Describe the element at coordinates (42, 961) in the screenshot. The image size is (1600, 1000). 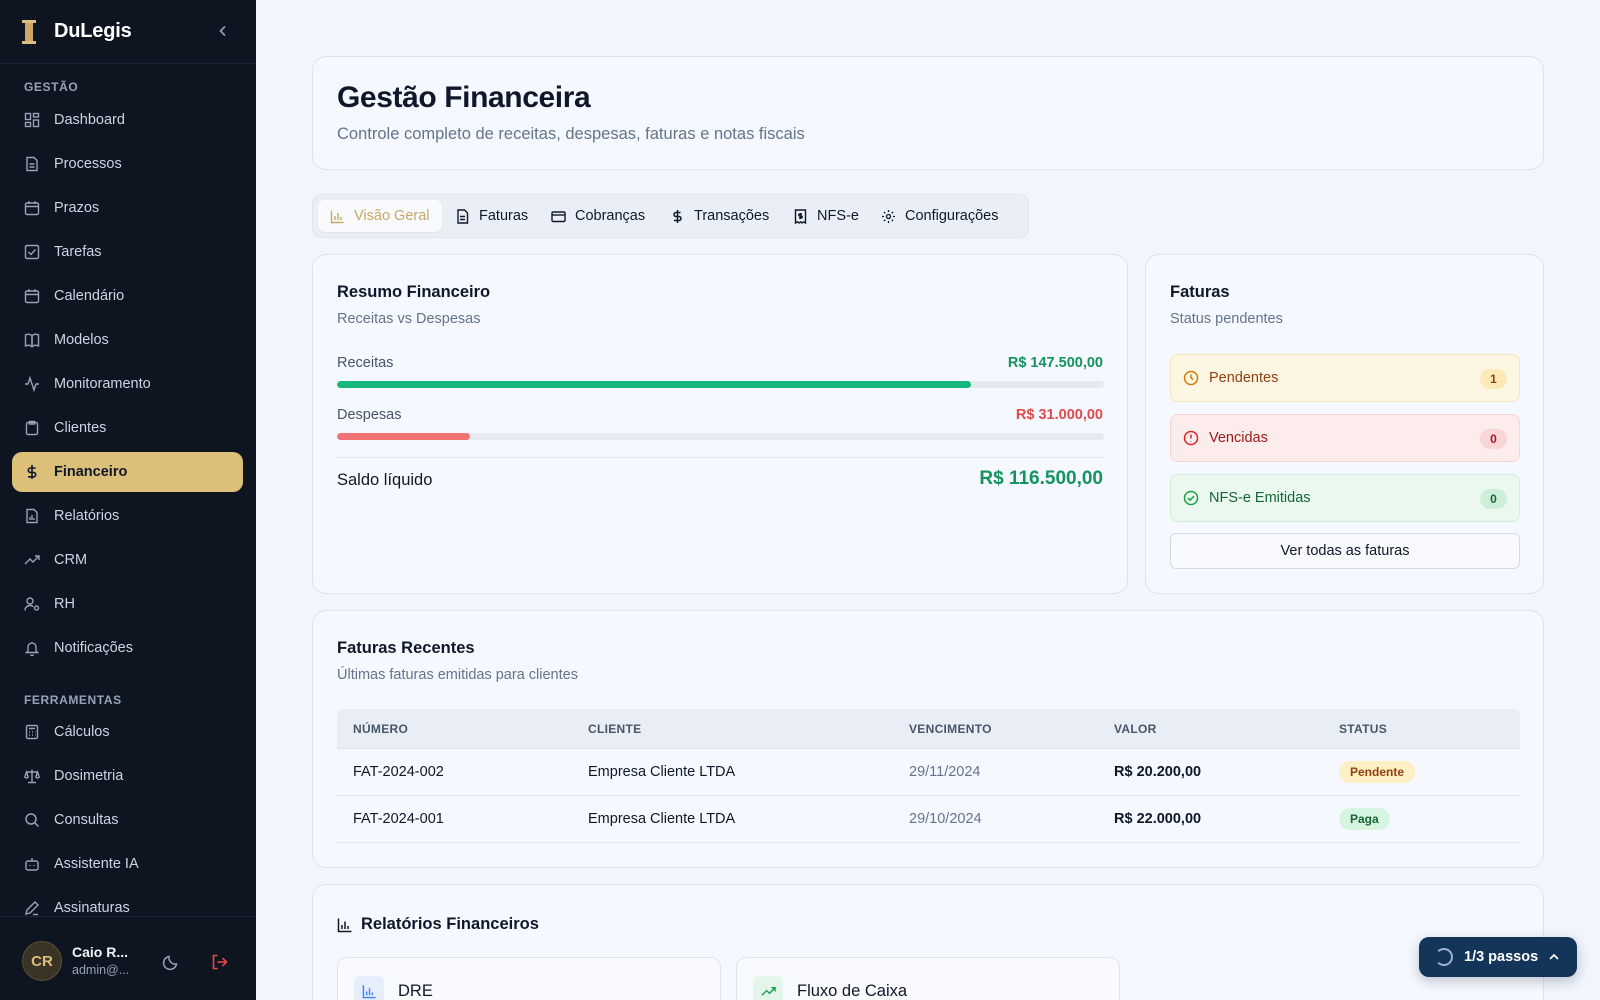
I see `avatar: CR` at that location.